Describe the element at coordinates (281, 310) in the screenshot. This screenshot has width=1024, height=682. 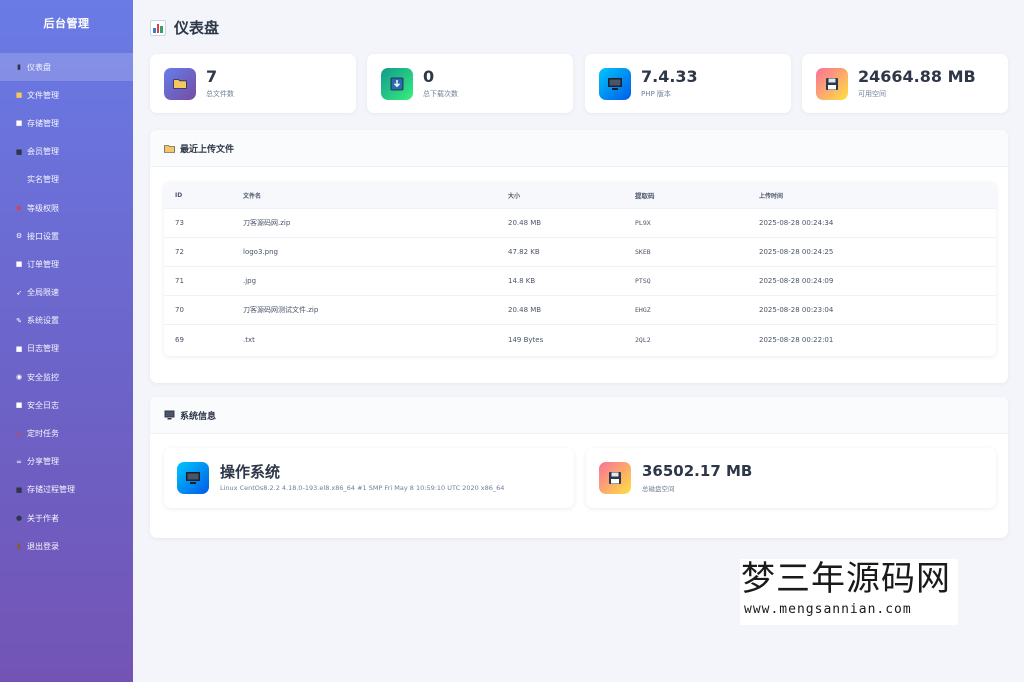
I see `table-cell: 刀客源码网测试文件.zip` at that location.